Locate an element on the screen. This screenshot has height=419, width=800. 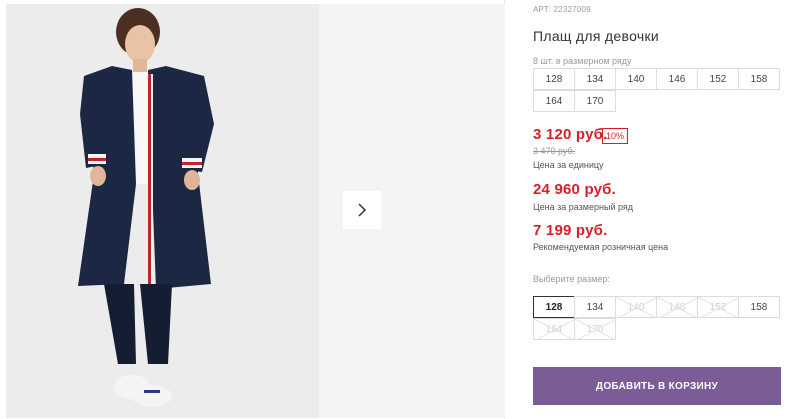
unit-price: 3 120 руб. is located at coordinates (570, 134).